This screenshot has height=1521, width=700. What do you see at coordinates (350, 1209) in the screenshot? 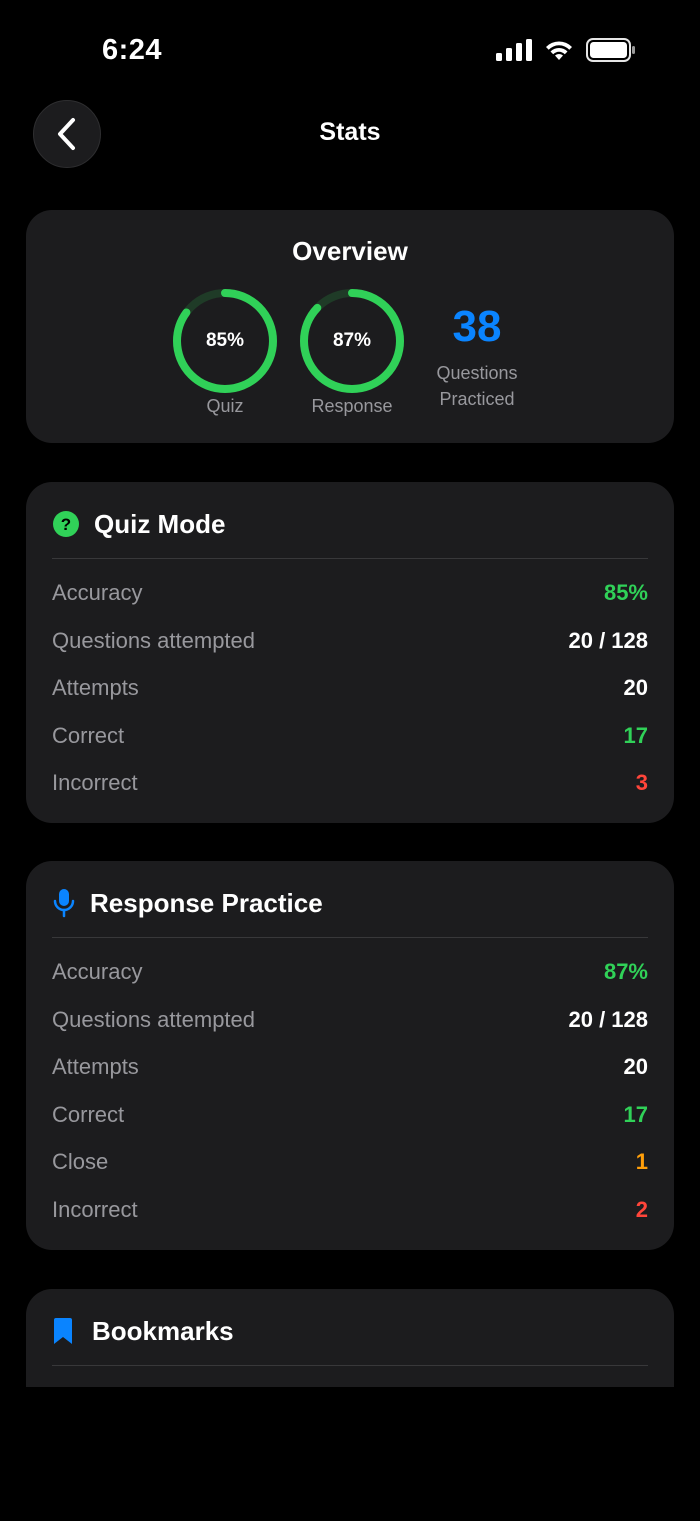
I see `stat-row-incorrect: Incorrect 2` at bounding box center [350, 1209].